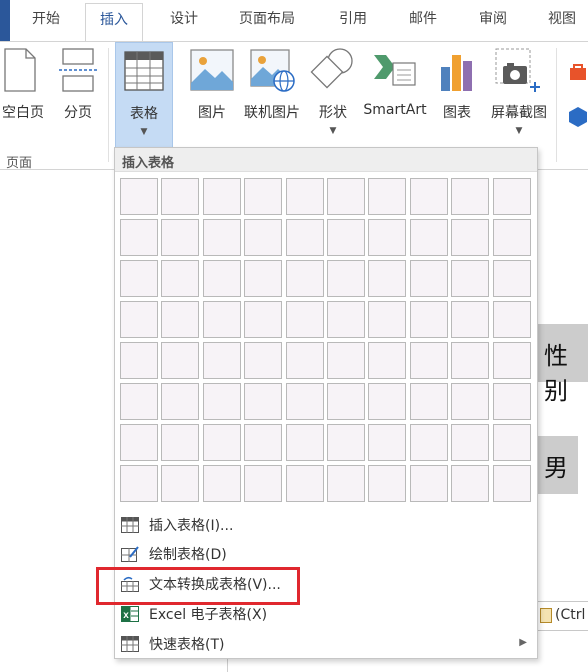 This screenshot has width=588, height=672. Describe the element at coordinates (563, 364) in the screenshot. I see `table-cell-gender-header: 性别` at that location.